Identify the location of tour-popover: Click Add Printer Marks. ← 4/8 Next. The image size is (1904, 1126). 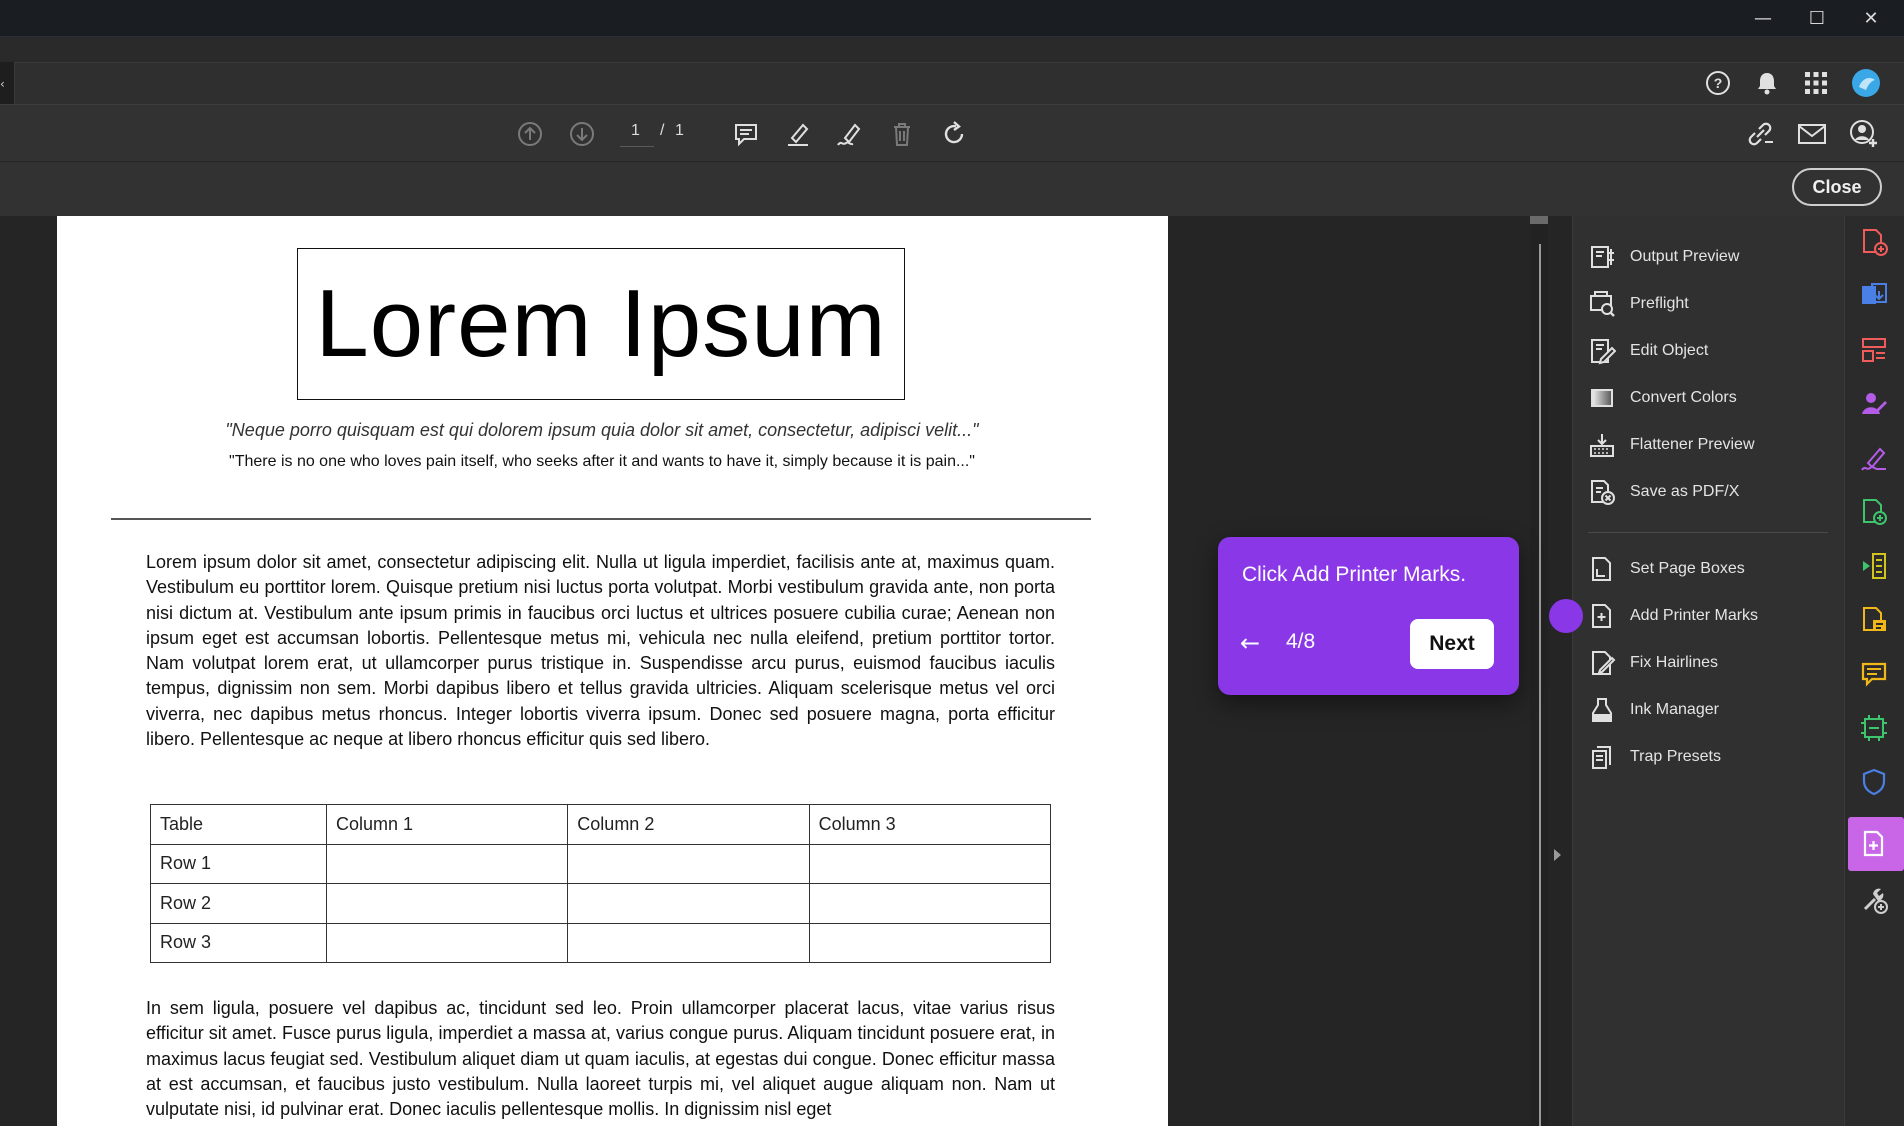
(1368, 616).